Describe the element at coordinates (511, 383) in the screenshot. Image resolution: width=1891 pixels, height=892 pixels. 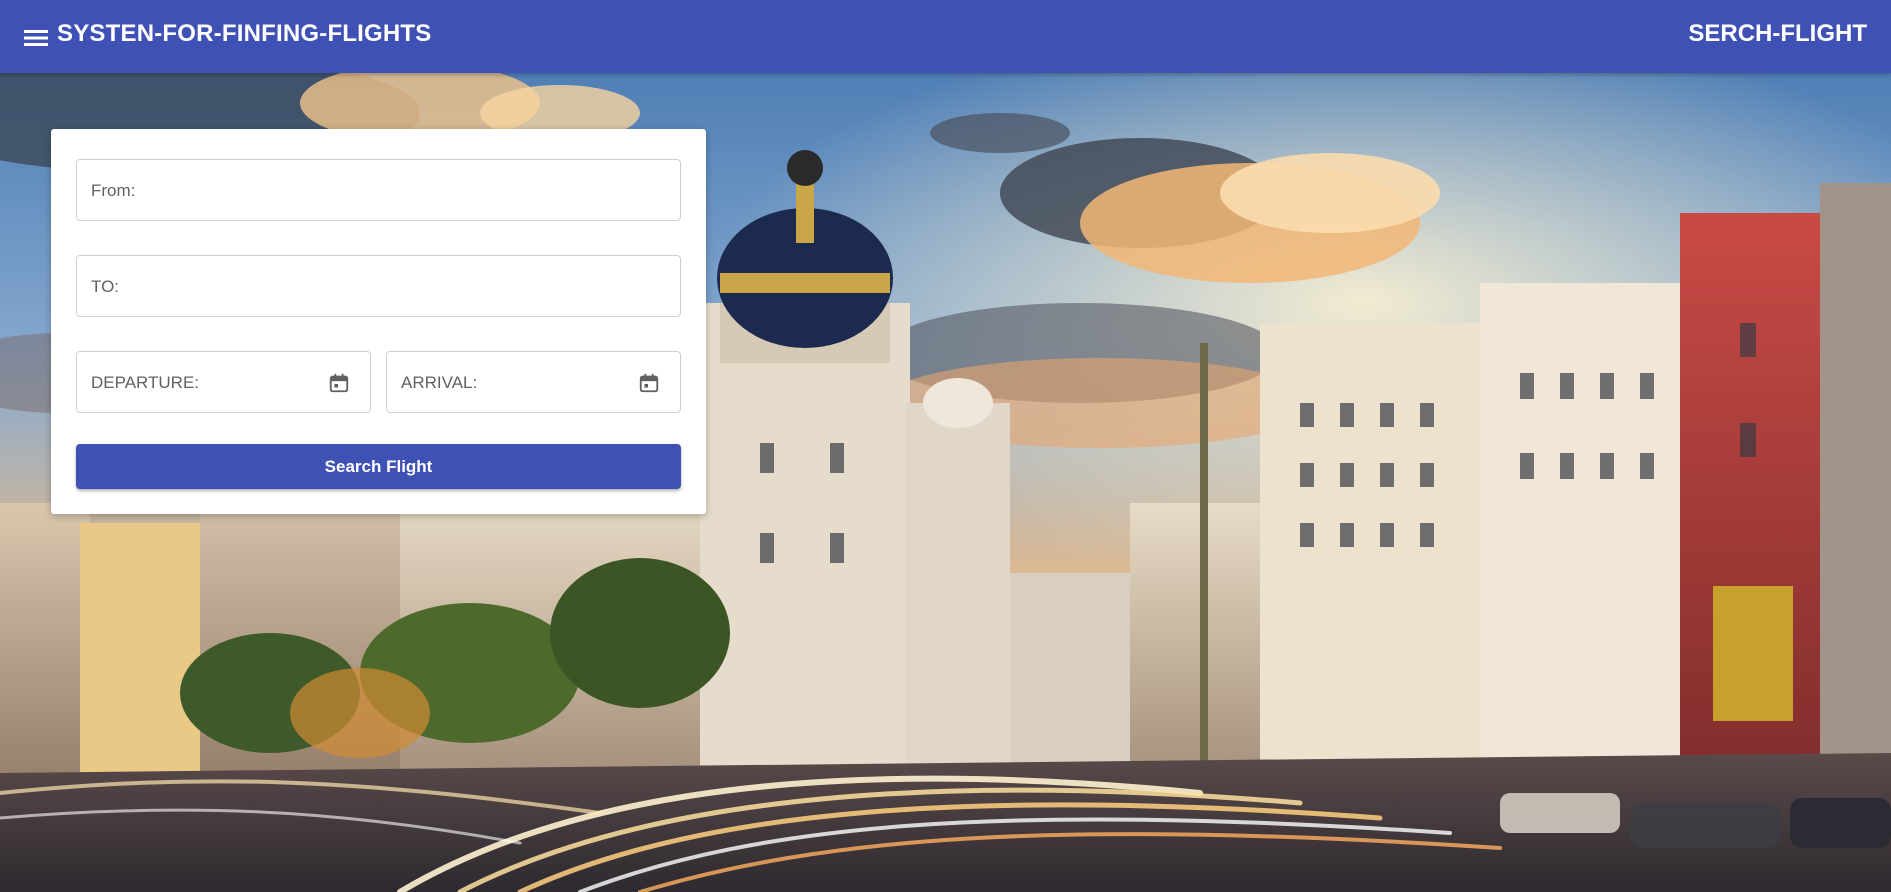
I see `arrival-input` at that location.